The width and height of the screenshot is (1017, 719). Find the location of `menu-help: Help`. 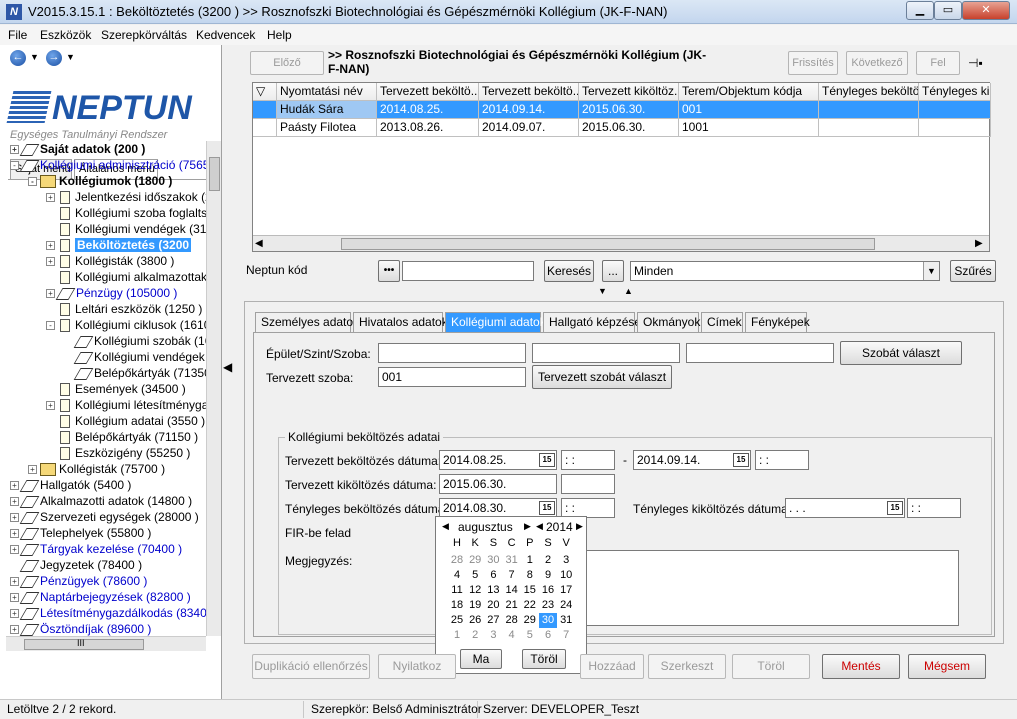

menu-help: Help is located at coordinates (279, 35).